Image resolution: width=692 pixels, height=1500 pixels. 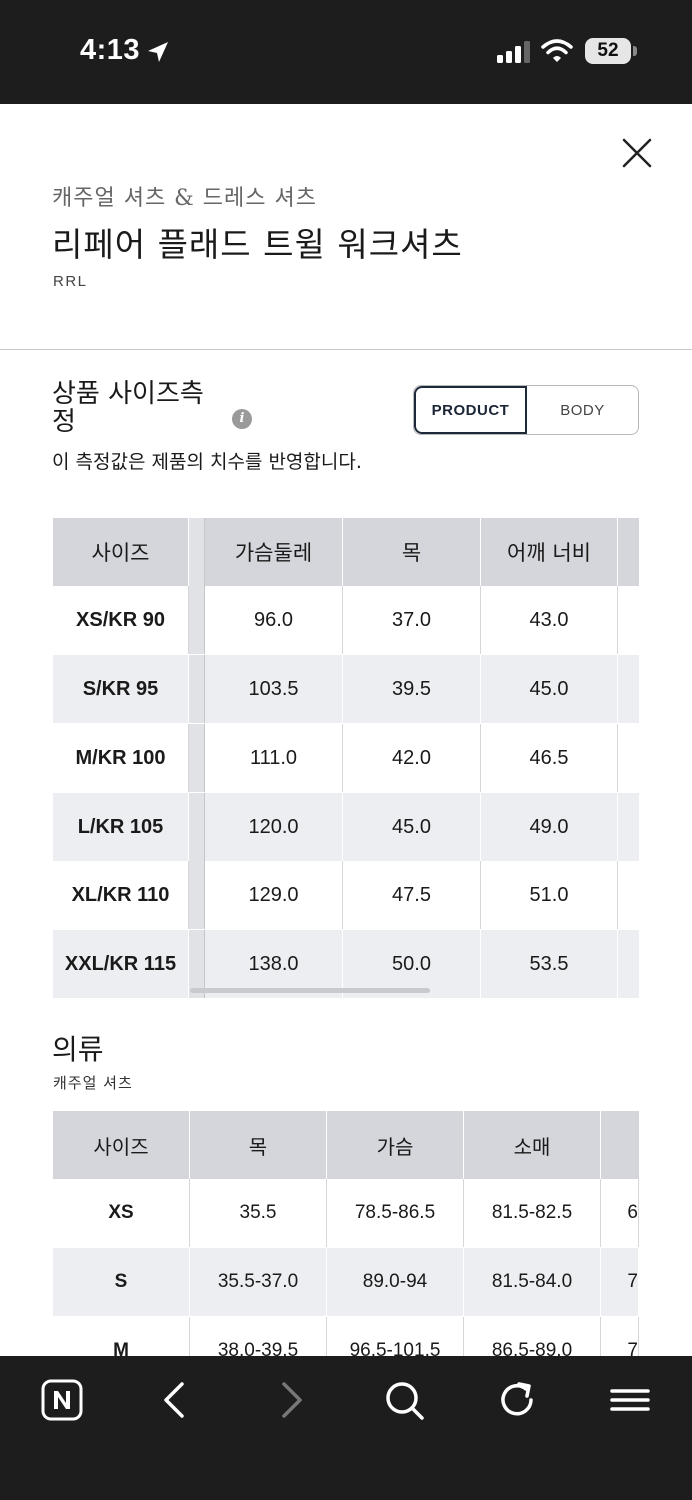 What do you see at coordinates (470, 410) in the screenshot?
I see `toggle-product-button: PRODUCT` at bounding box center [470, 410].